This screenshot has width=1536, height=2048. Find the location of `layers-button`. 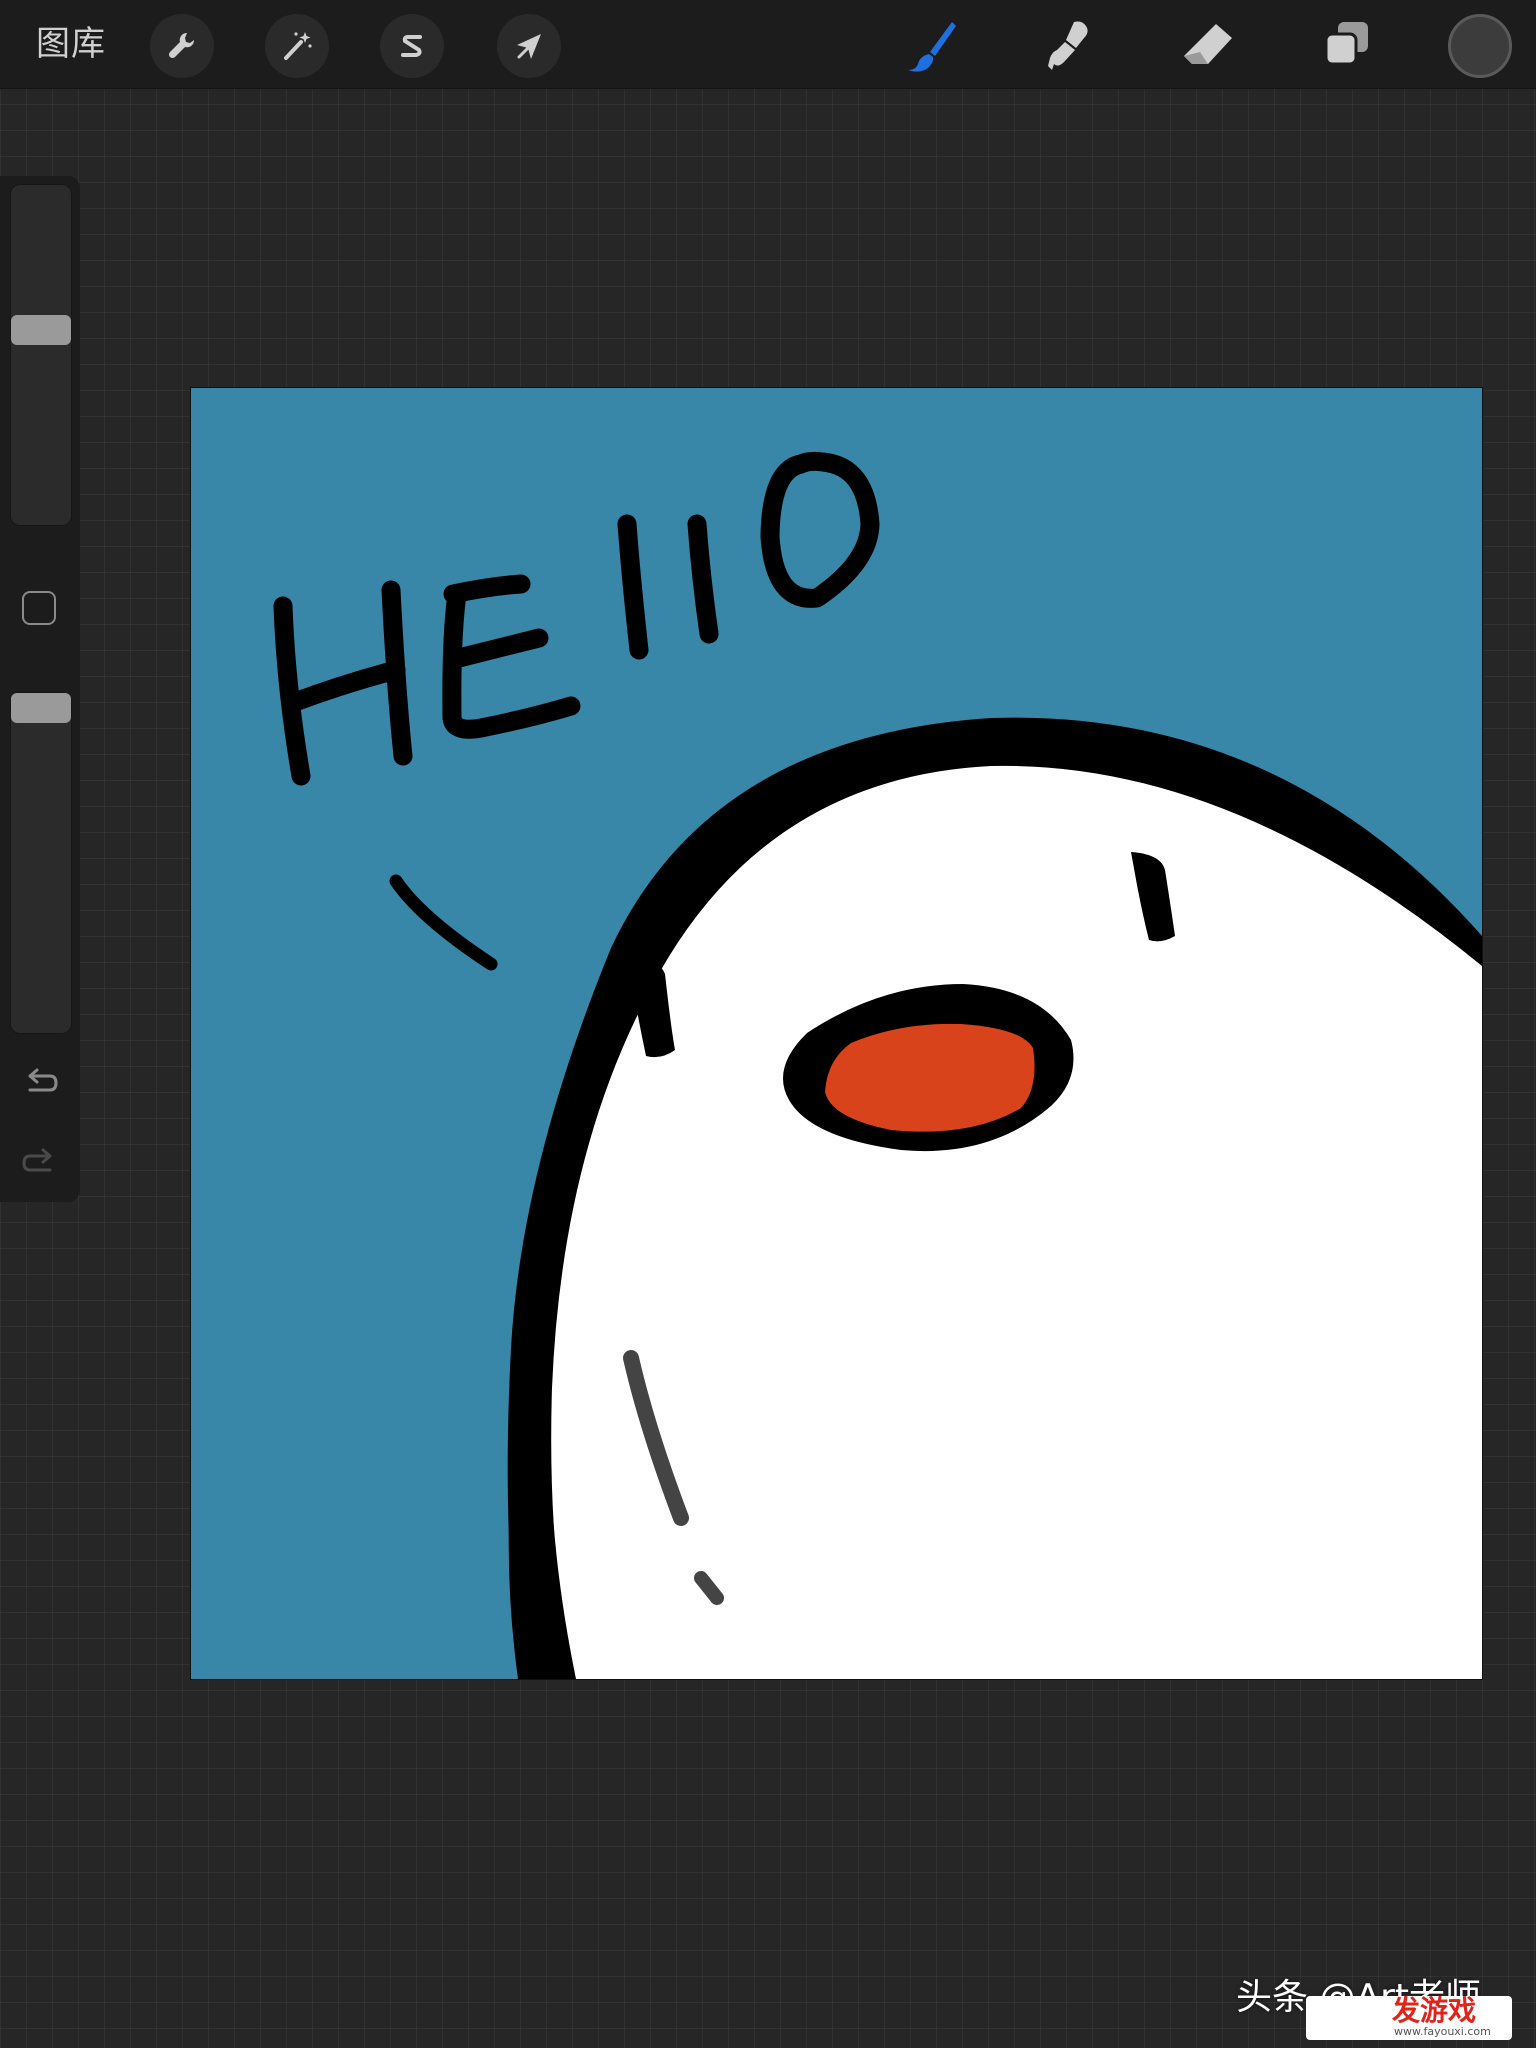

layers-button is located at coordinates (1348, 46).